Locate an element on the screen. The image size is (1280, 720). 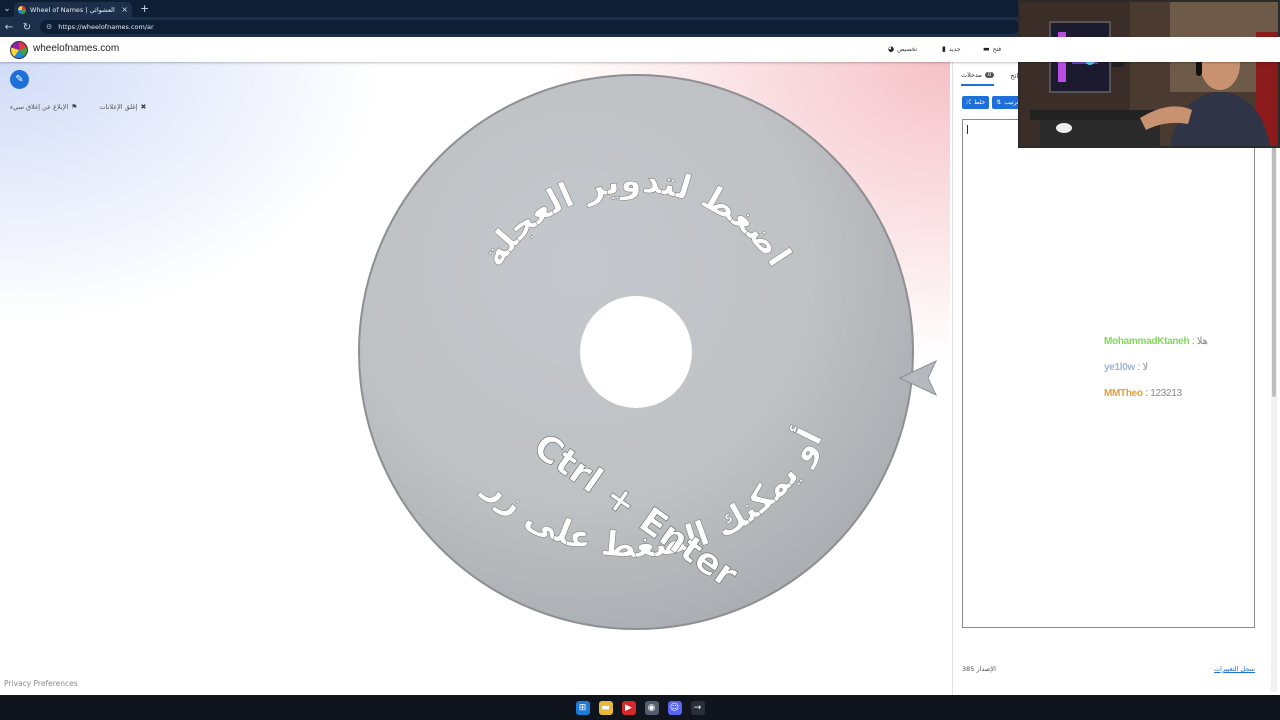
discord-icon: ☺ is located at coordinates (674, 707).